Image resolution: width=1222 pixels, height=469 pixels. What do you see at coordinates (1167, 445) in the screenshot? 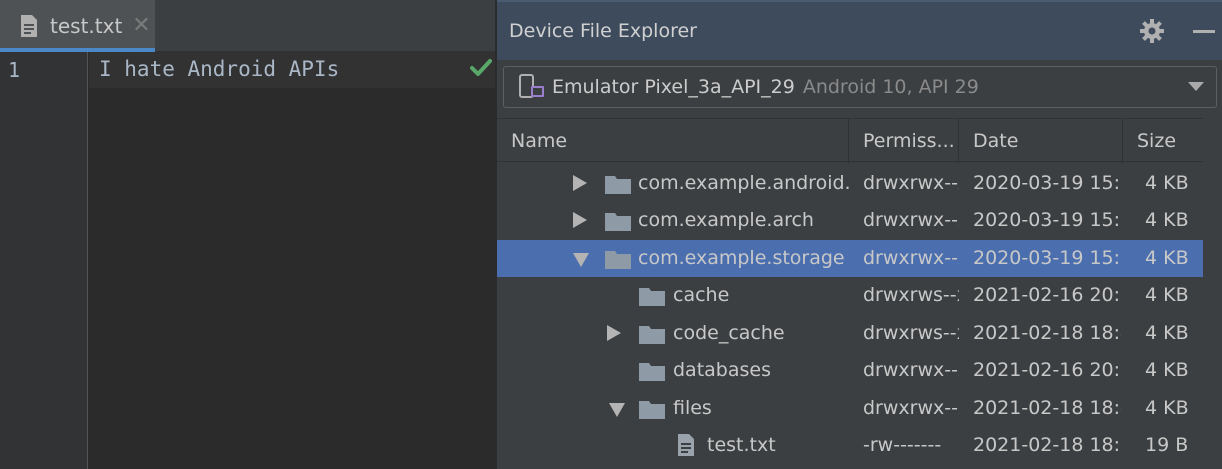
I see `file-size: 19 B` at bounding box center [1167, 445].